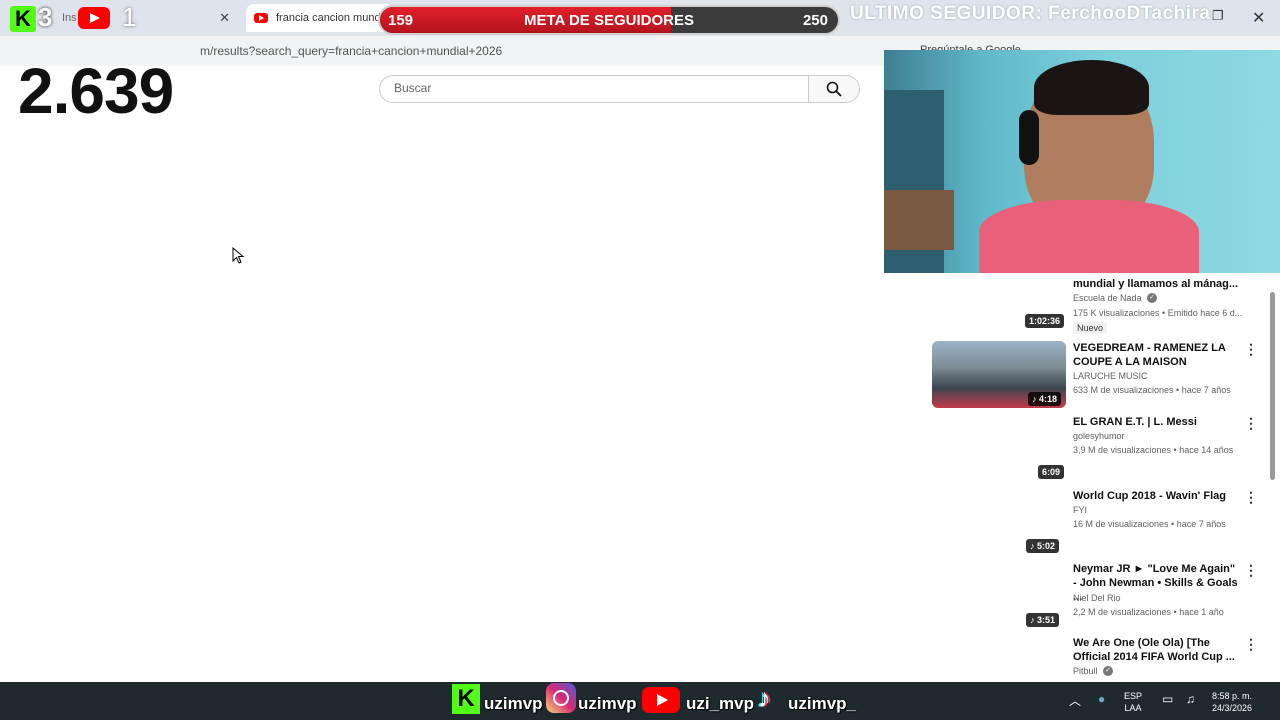 The image size is (1280, 720). What do you see at coordinates (1048, 399) in the screenshot?
I see `duration-text: 4:18` at bounding box center [1048, 399].